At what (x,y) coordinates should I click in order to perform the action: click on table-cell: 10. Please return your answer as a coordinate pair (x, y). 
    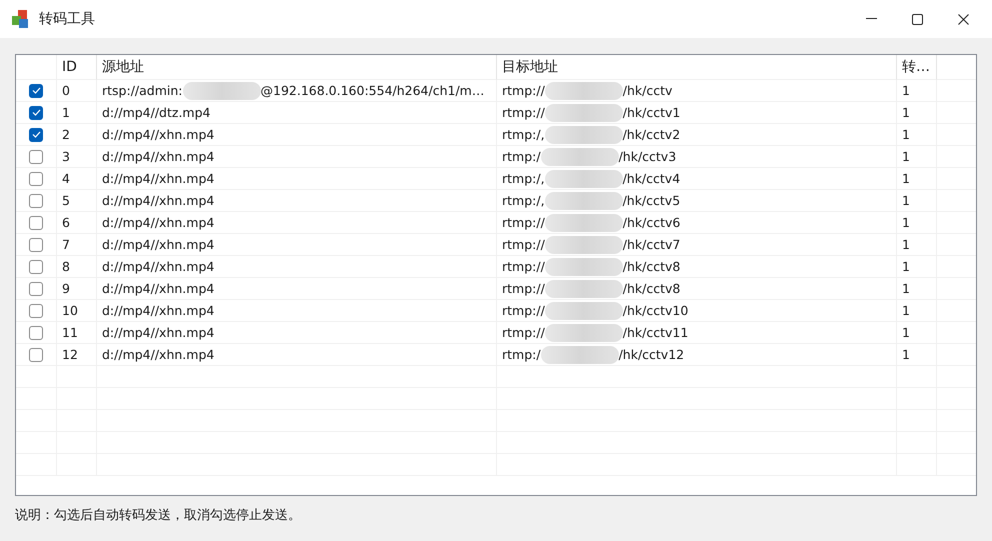
    Looking at the image, I should click on (77, 311).